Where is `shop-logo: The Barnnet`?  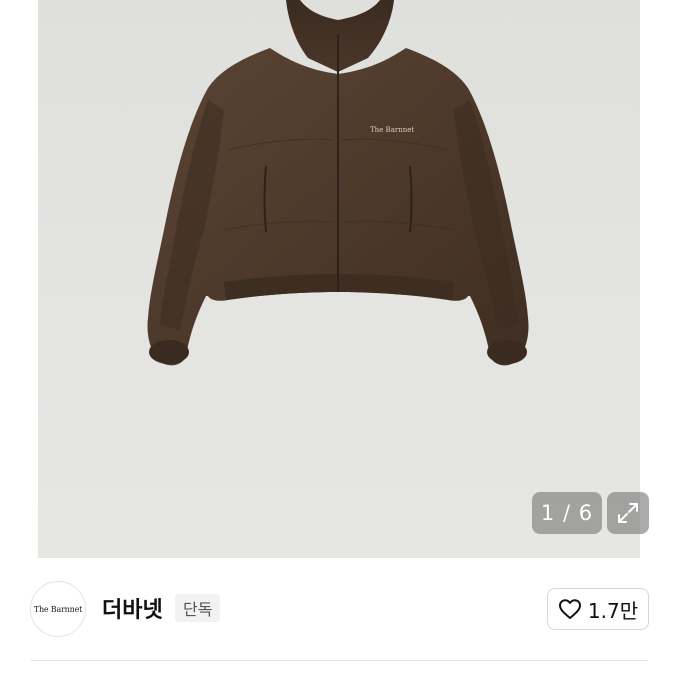
shop-logo: The Barnnet is located at coordinates (58, 609).